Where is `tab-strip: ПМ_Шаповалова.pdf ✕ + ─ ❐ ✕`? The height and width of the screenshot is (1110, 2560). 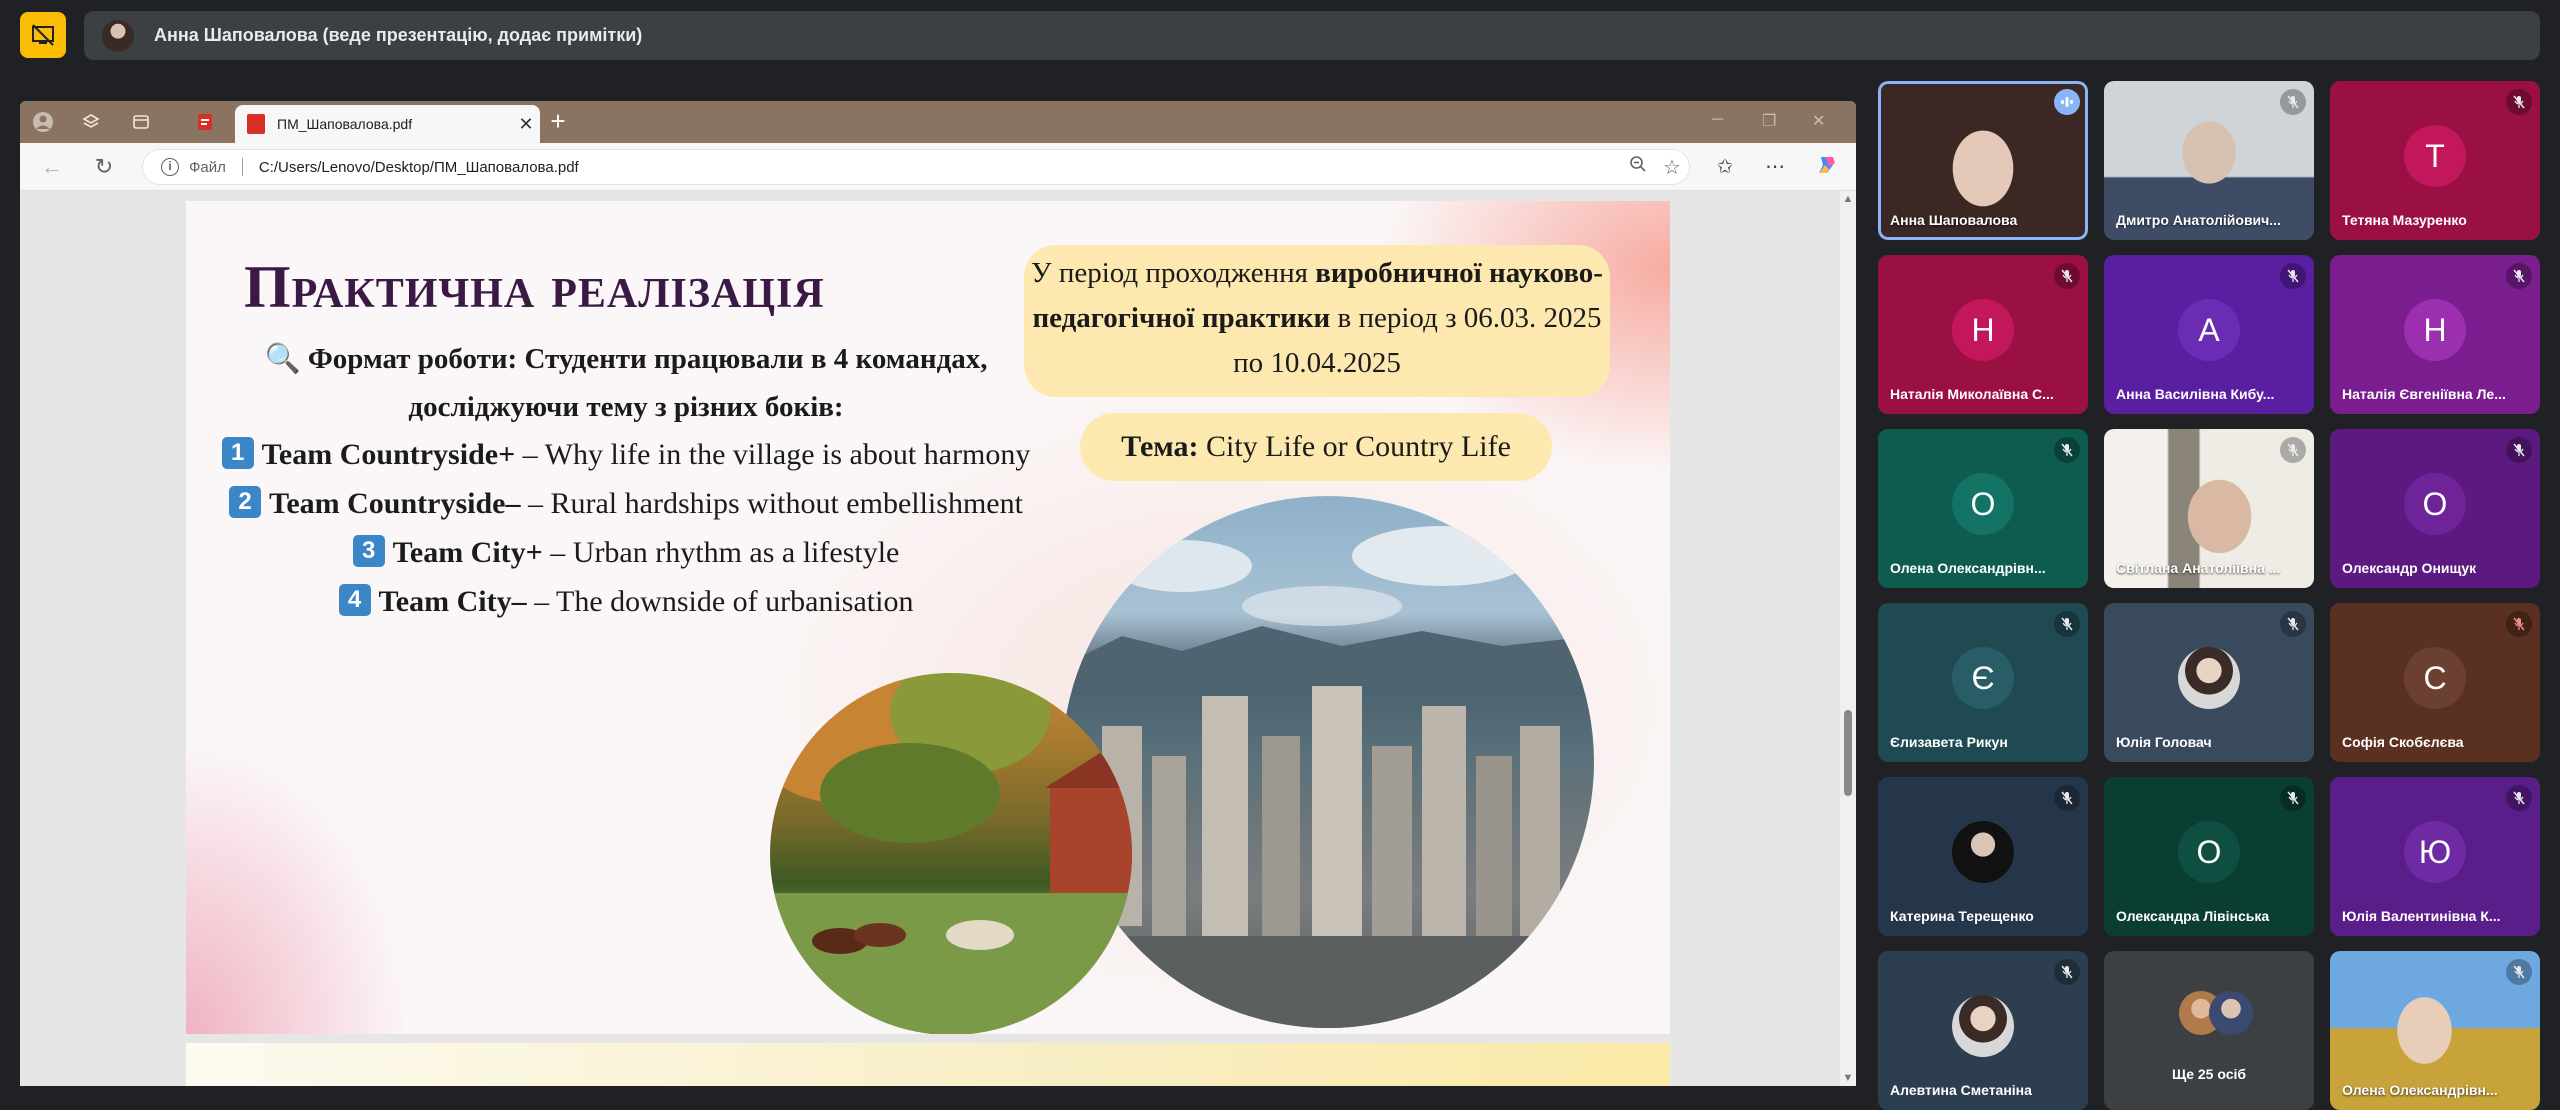
tab-strip: ПМ_Шаповалова.pdf ✕ + ─ ❐ ✕ is located at coordinates (938, 122).